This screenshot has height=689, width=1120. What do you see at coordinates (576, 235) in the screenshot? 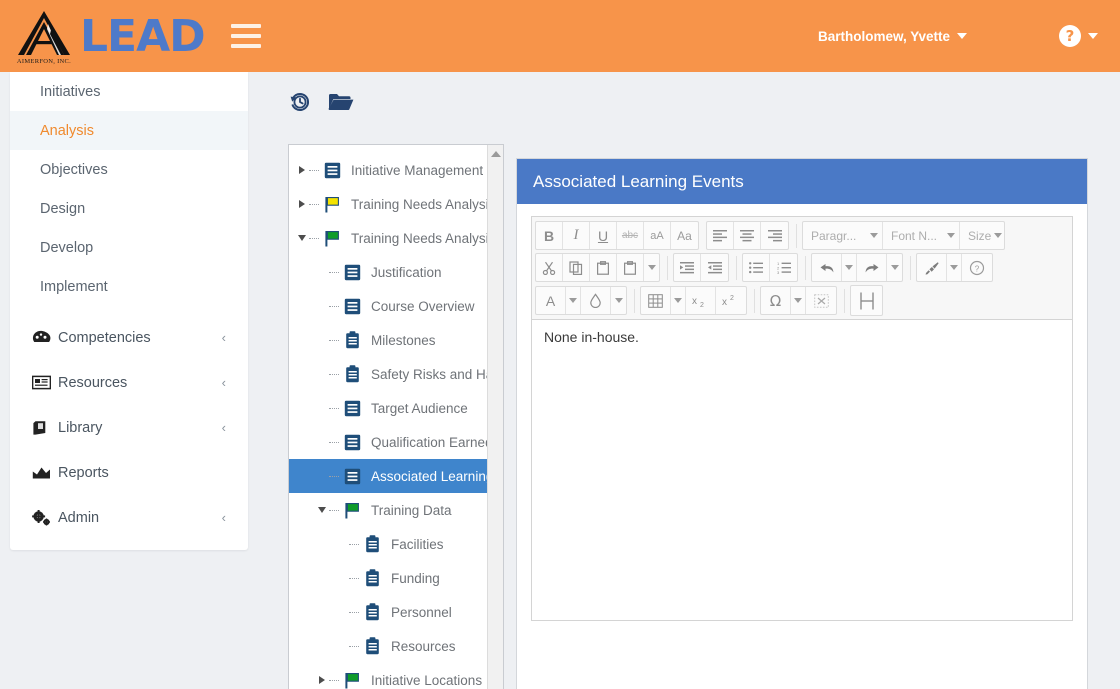
I see `italic-icon: I` at bounding box center [576, 235].